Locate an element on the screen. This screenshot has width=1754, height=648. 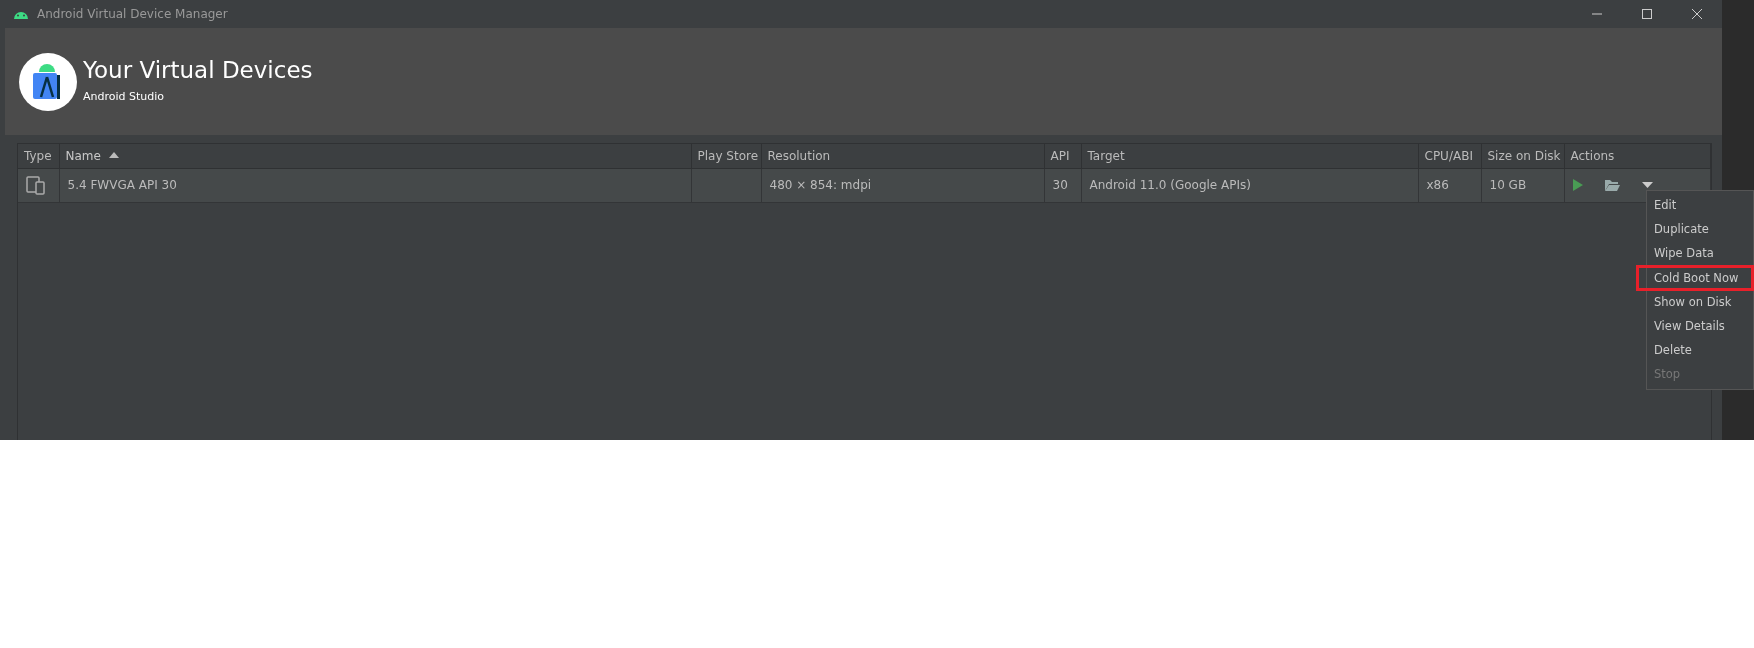
page-subtitle: Android Studio is located at coordinates (124, 96).